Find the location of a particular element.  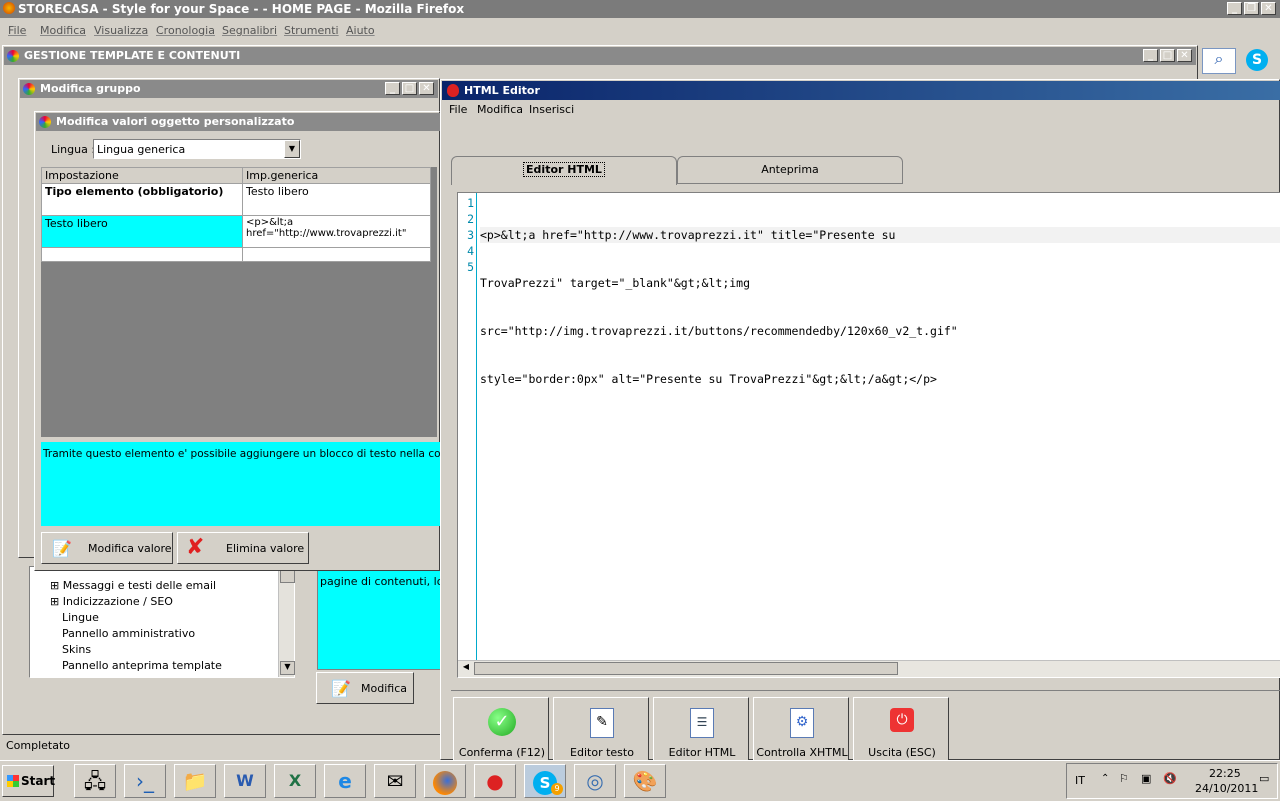

modify-button: 📝 Modifica is located at coordinates (365, 688).